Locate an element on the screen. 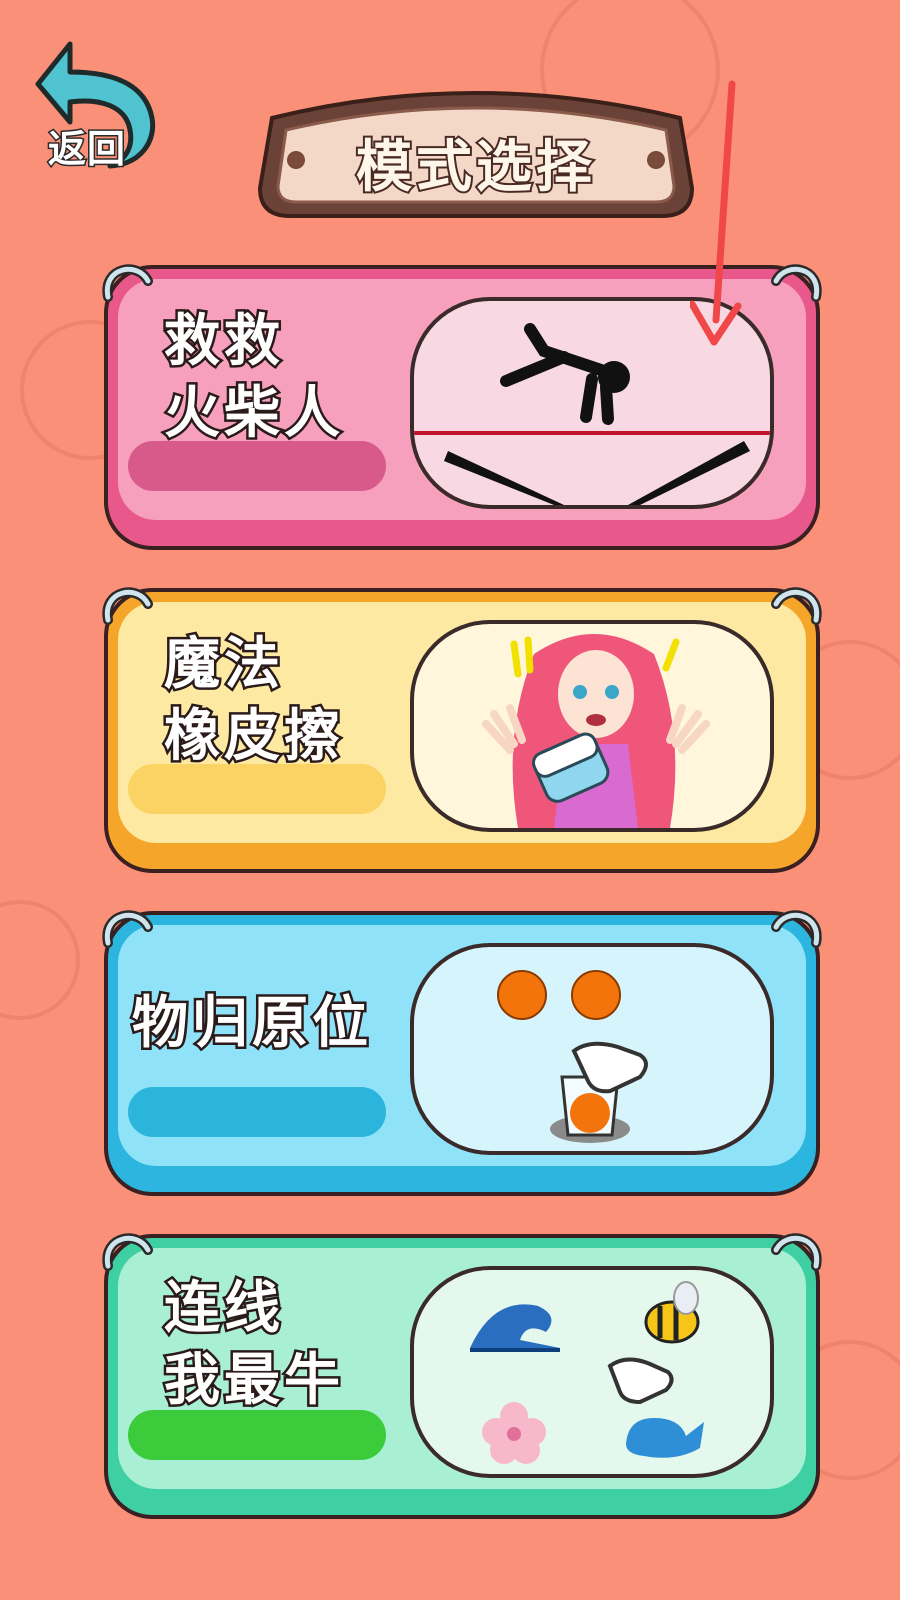 The height and width of the screenshot is (1600, 900). card-bar is located at coordinates (257, 1112).